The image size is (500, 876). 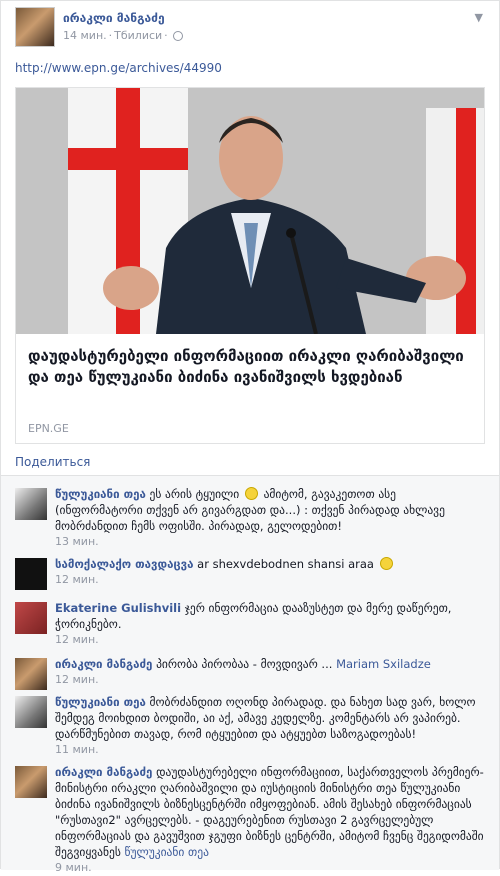 What do you see at coordinates (124, 564) in the screenshot?
I see `commenter-name: სამოქალაქო თავდაცვა` at bounding box center [124, 564].